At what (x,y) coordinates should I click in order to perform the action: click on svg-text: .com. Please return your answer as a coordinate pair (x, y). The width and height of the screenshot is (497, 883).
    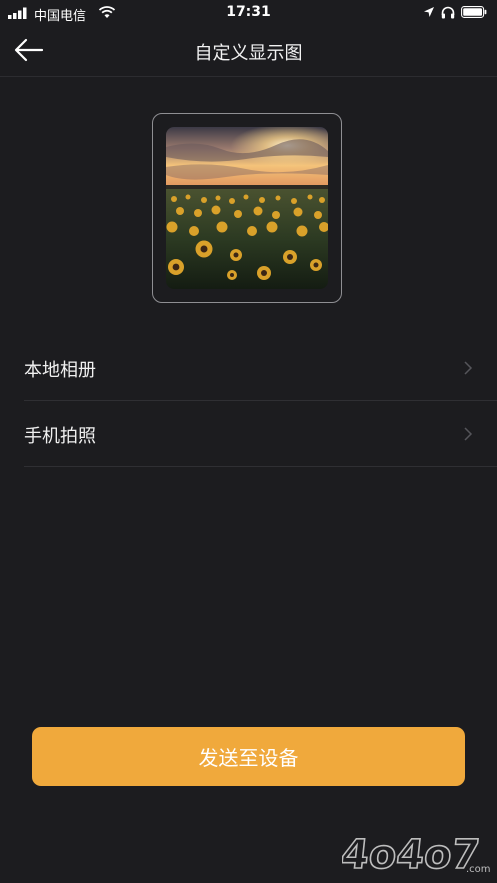
    Looking at the image, I should click on (478, 869).